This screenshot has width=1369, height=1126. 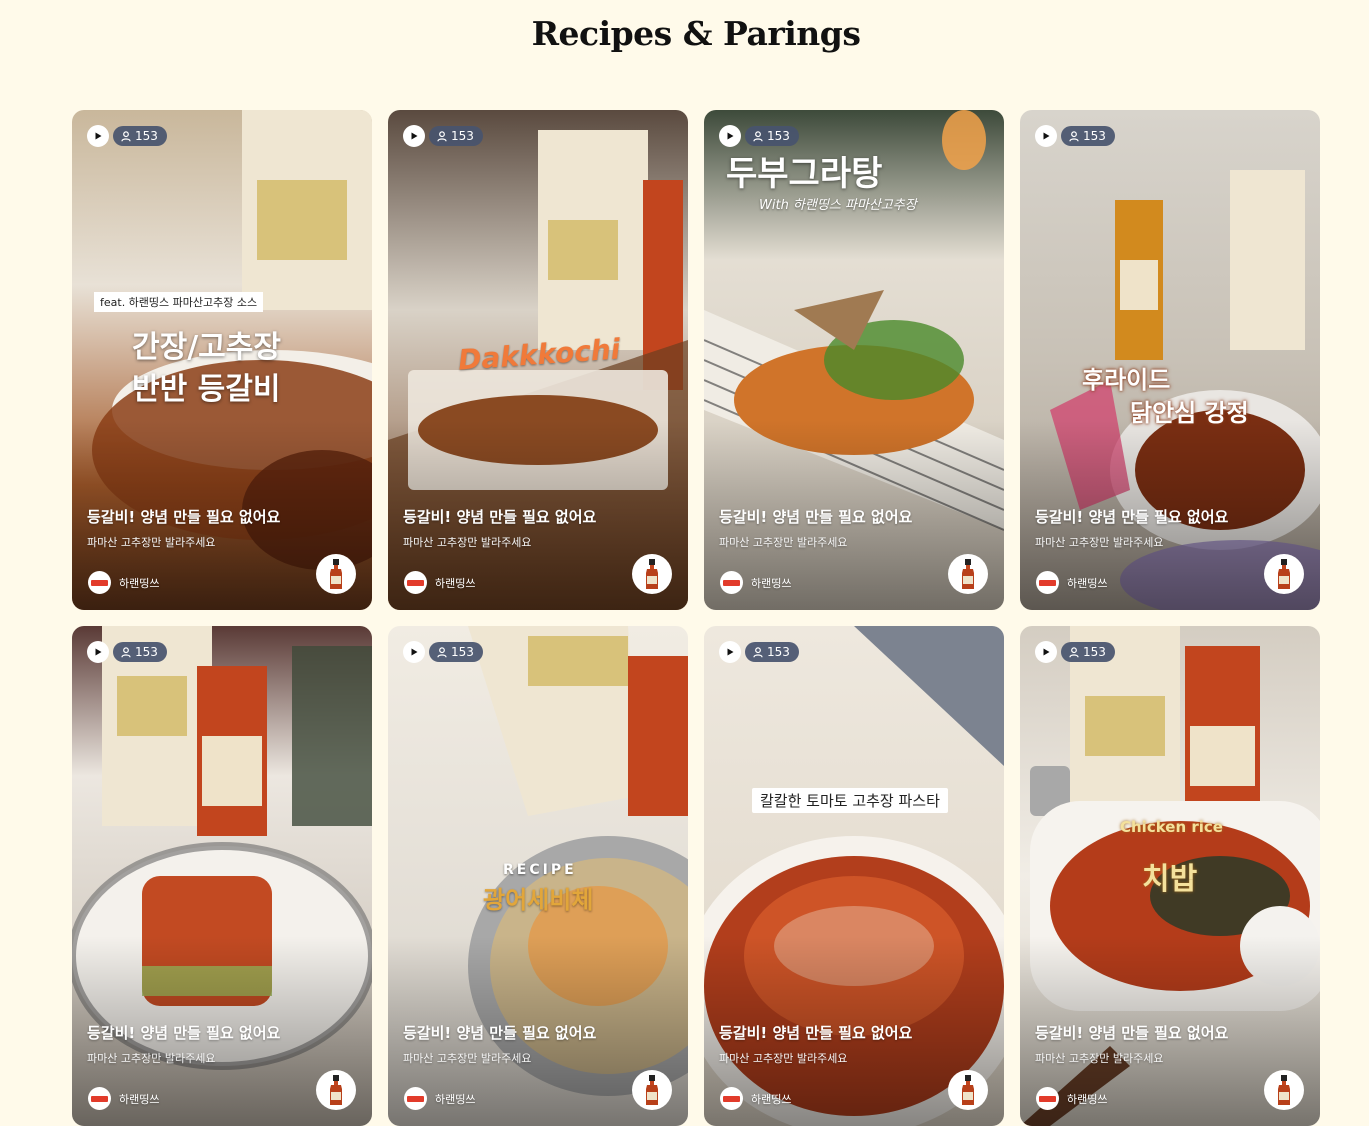 What do you see at coordinates (838, 205) in the screenshot?
I see `overlay-subtitle: With 하랜띵스 파마산고추장` at bounding box center [838, 205].